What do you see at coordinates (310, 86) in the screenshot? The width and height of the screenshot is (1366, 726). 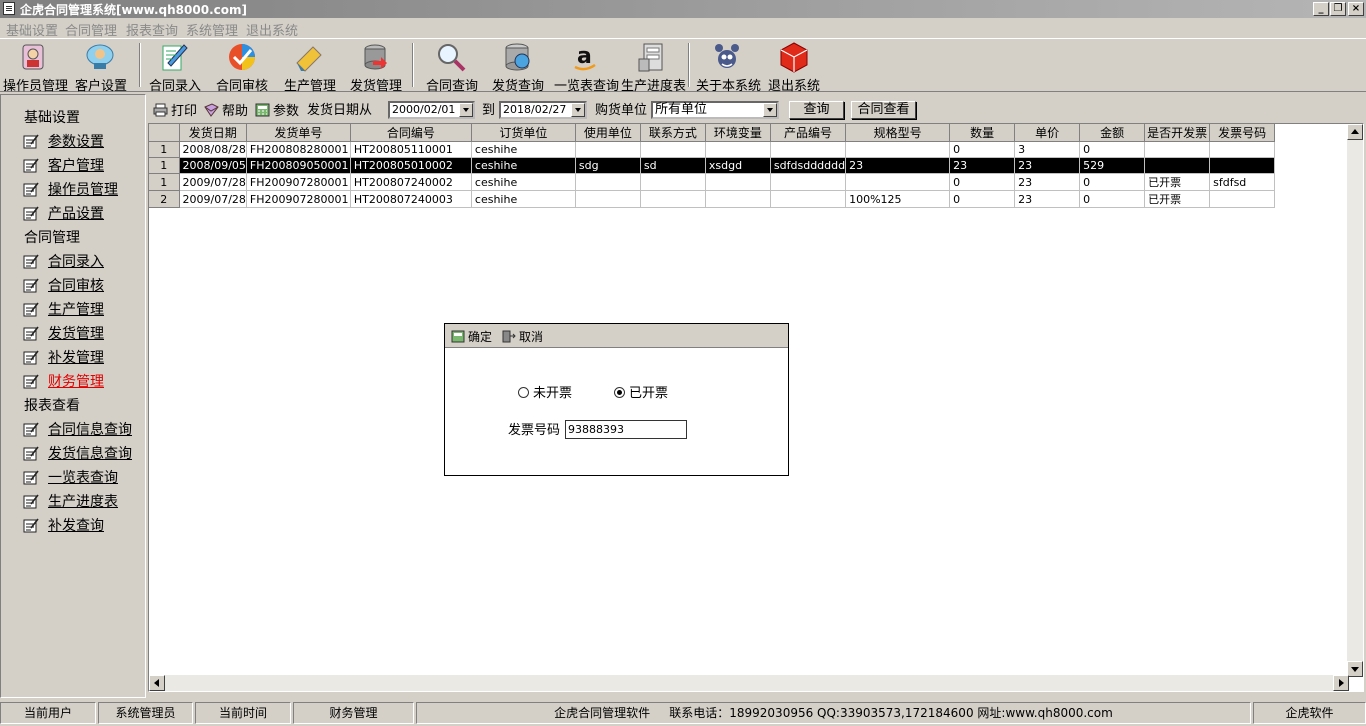 I see `toolbar-label: 生产管理` at bounding box center [310, 86].